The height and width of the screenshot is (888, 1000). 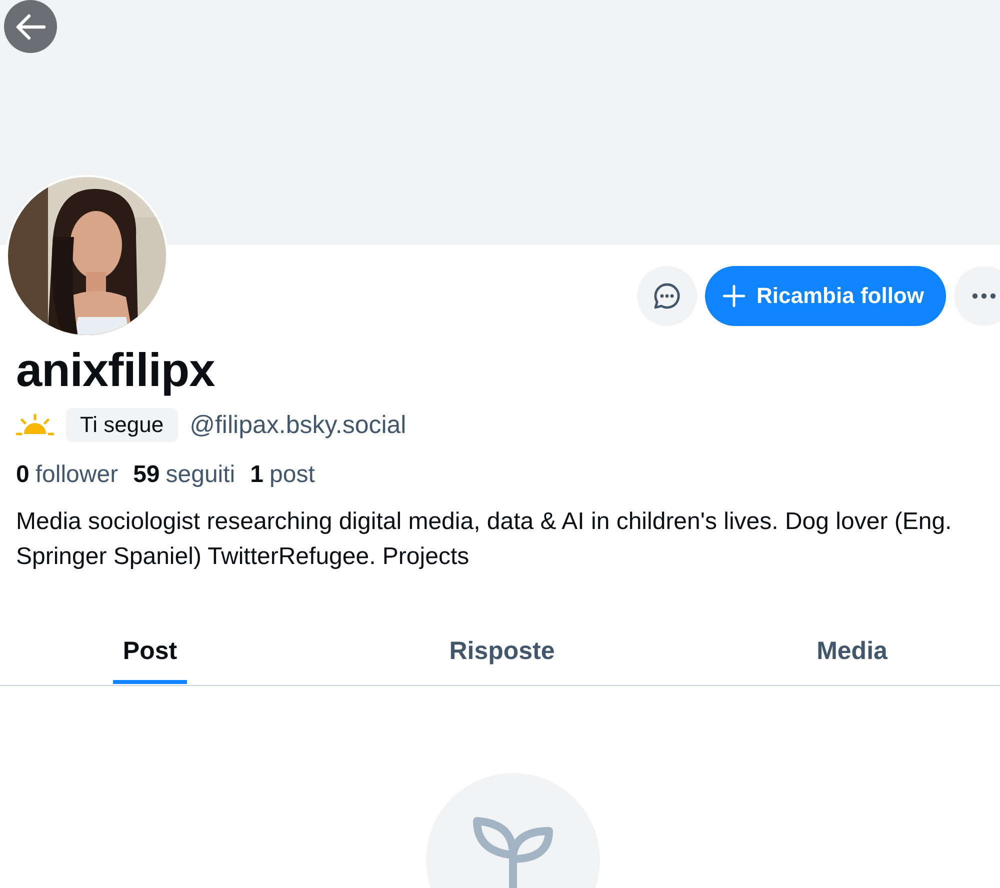 I want to click on more-button, so click(x=977, y=296).